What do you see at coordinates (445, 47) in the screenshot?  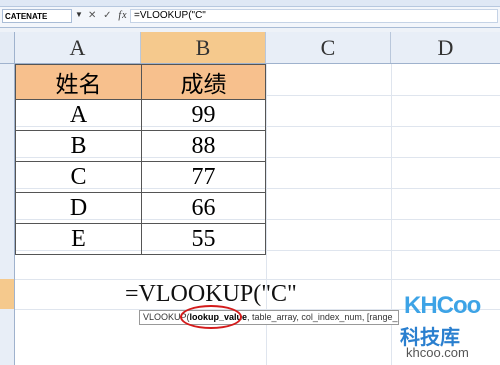 I see `column-header-d: D` at bounding box center [445, 47].